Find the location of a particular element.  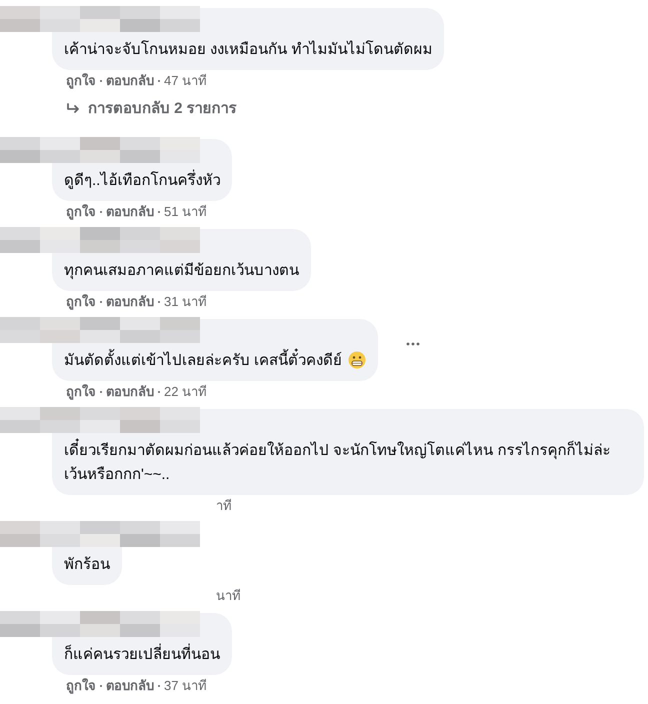

comment-text: เค้าน่าจะจับโกนหมอย งงเหมือนกัน ทำไมมันไม่โดนตัดผม is located at coordinates (248, 49).